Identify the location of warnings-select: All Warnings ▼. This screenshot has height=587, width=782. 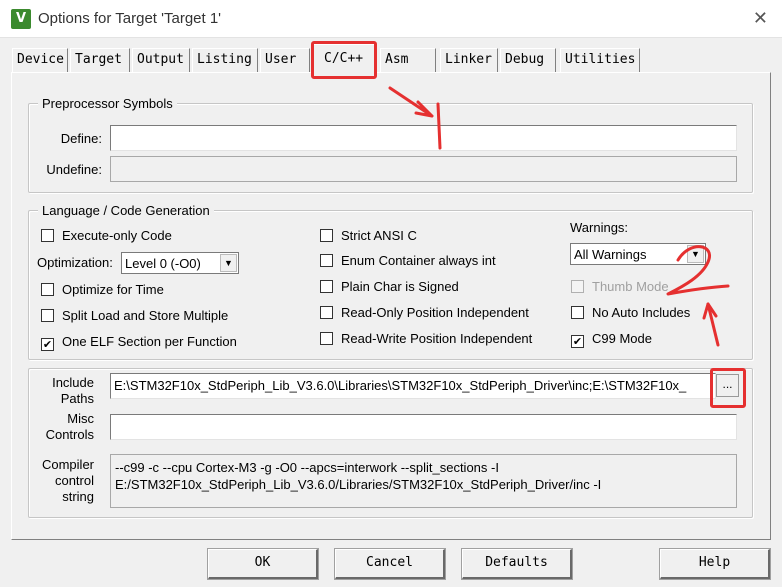
(638, 254).